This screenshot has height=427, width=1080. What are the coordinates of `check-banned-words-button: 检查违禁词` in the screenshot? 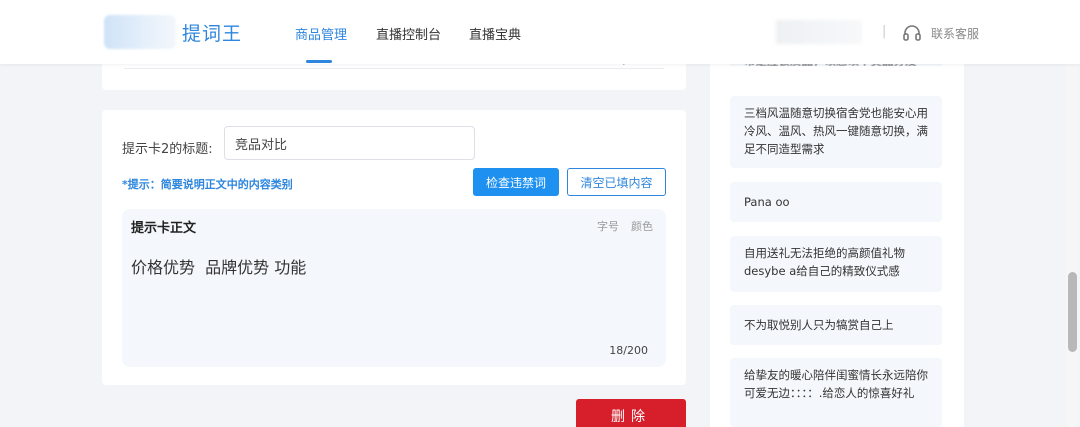 It's located at (516, 182).